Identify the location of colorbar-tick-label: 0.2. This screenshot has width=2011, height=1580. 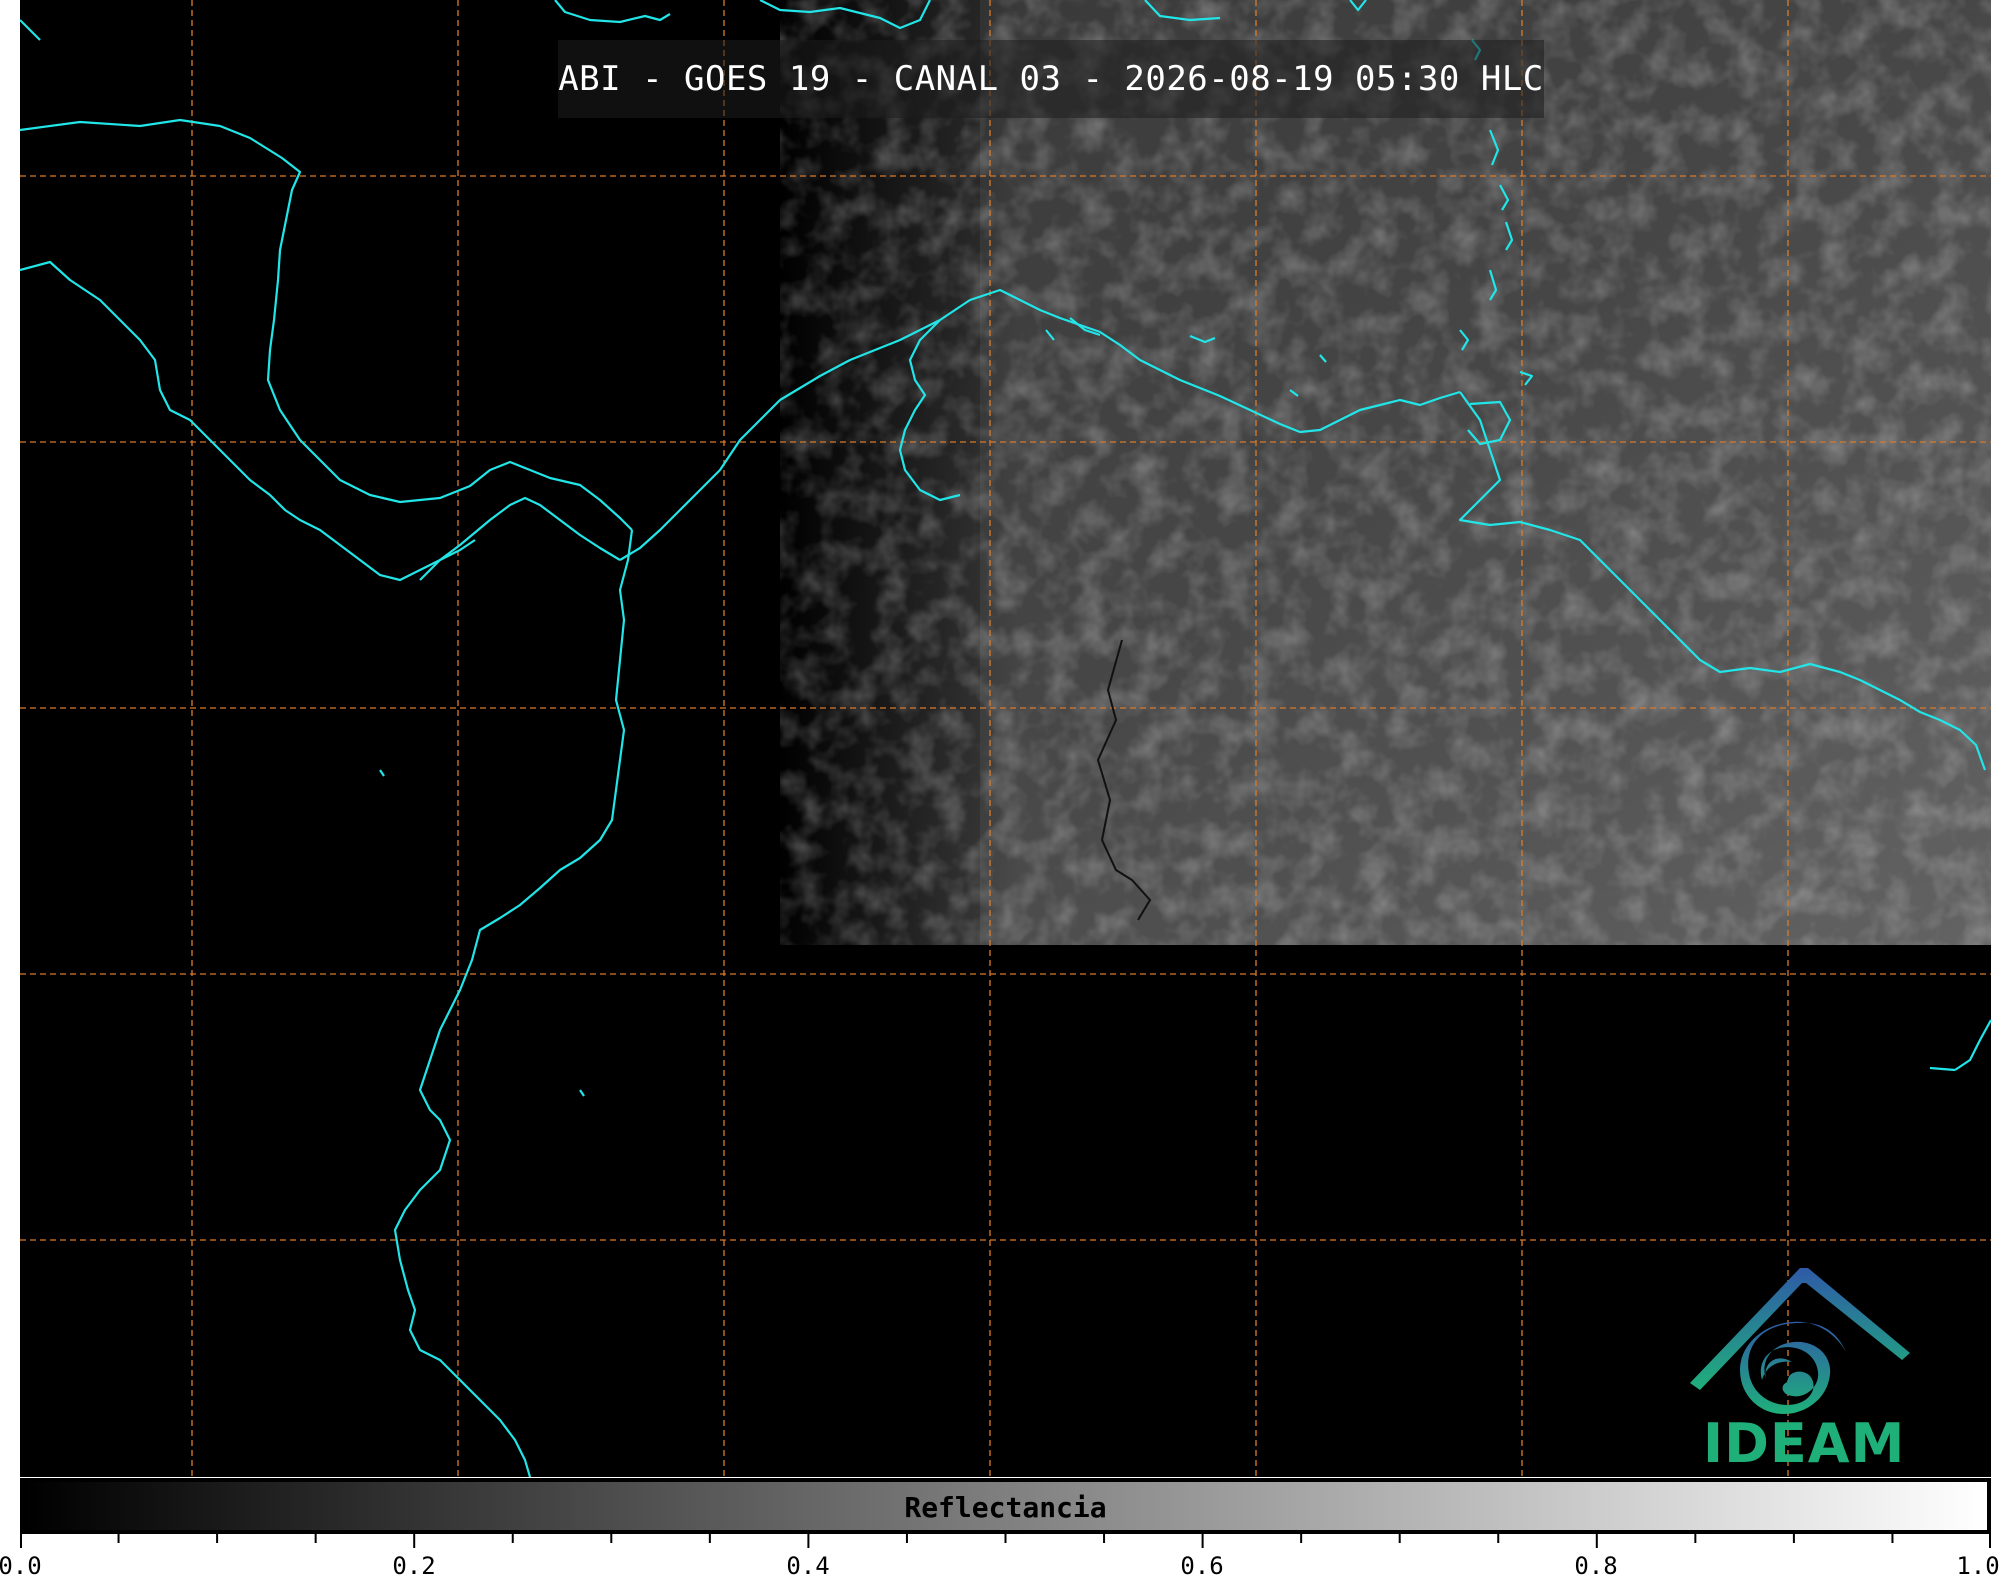
(414, 1566).